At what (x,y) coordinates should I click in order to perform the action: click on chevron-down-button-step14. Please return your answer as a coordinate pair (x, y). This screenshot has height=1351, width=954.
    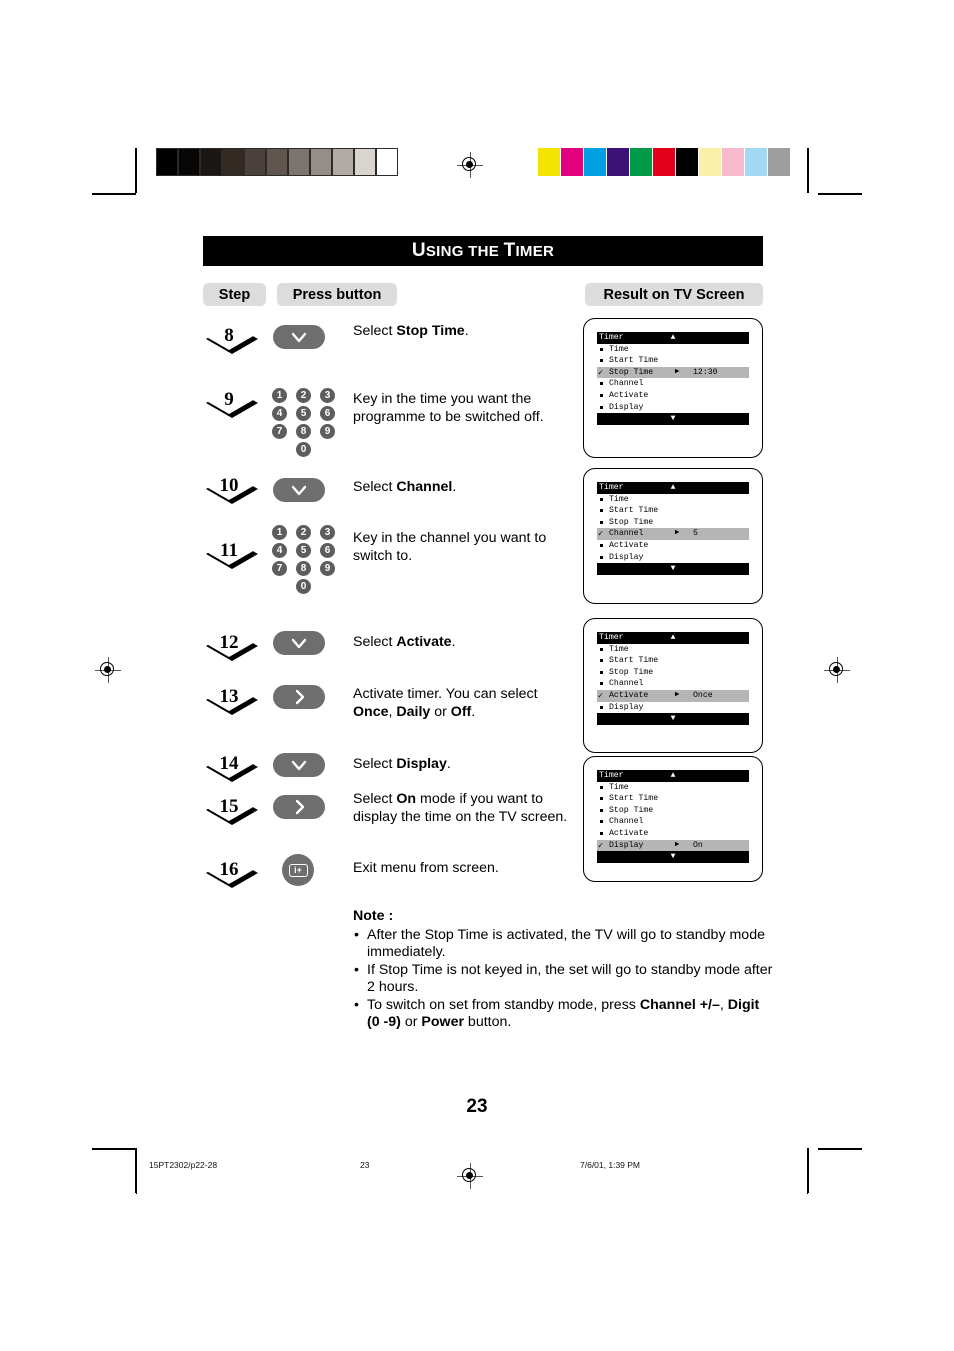
    Looking at the image, I should click on (299, 765).